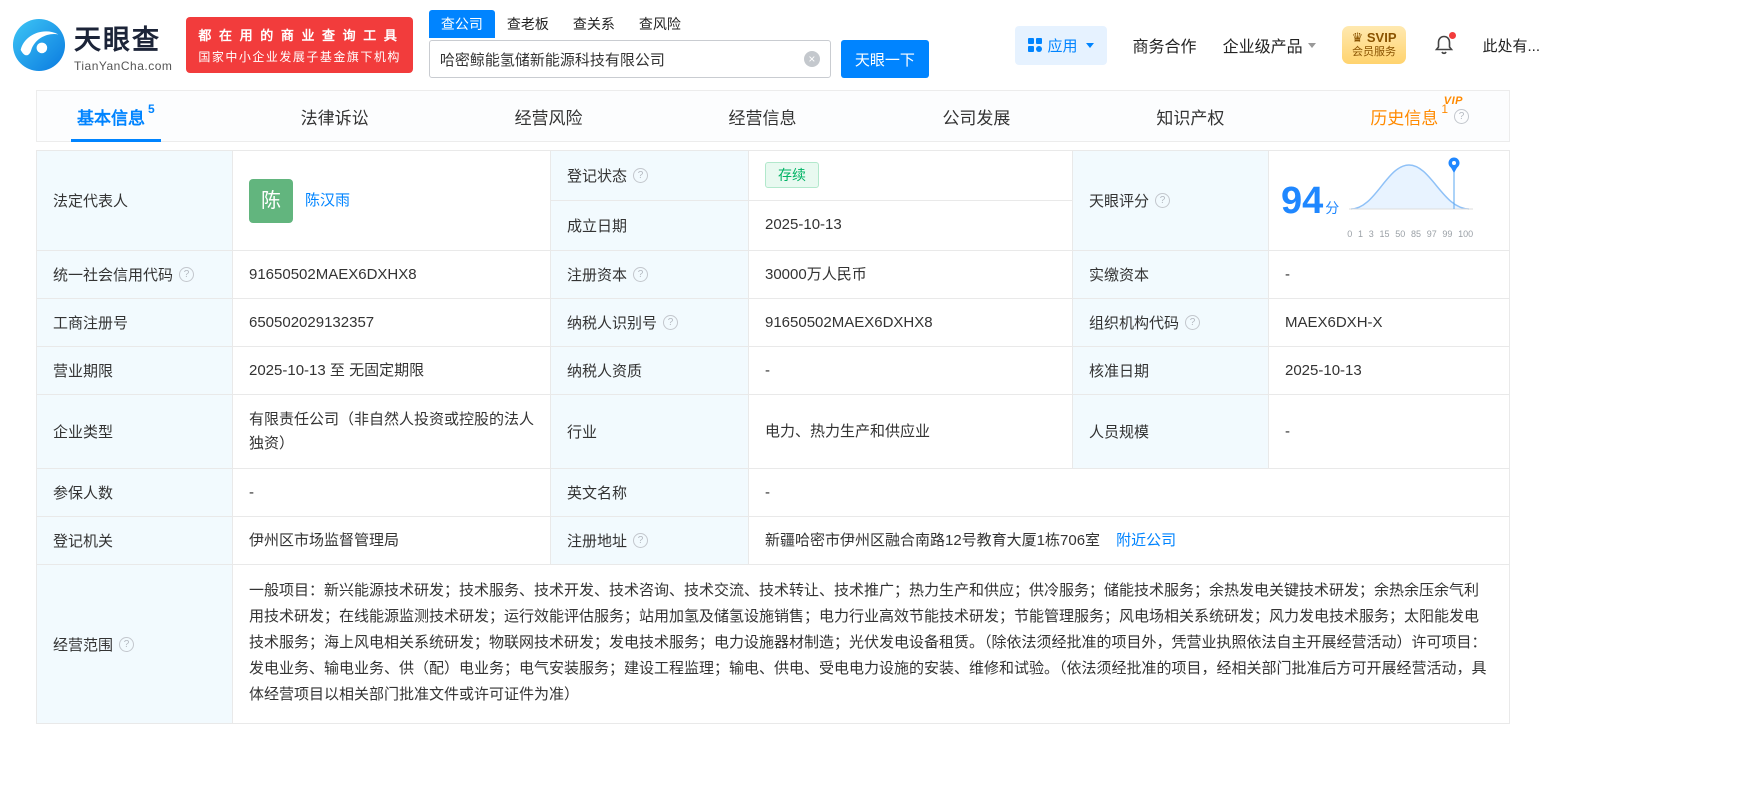 This screenshot has width=1743, height=801. What do you see at coordinates (1384, 234) in the screenshot?
I see `tick: 15` at bounding box center [1384, 234].